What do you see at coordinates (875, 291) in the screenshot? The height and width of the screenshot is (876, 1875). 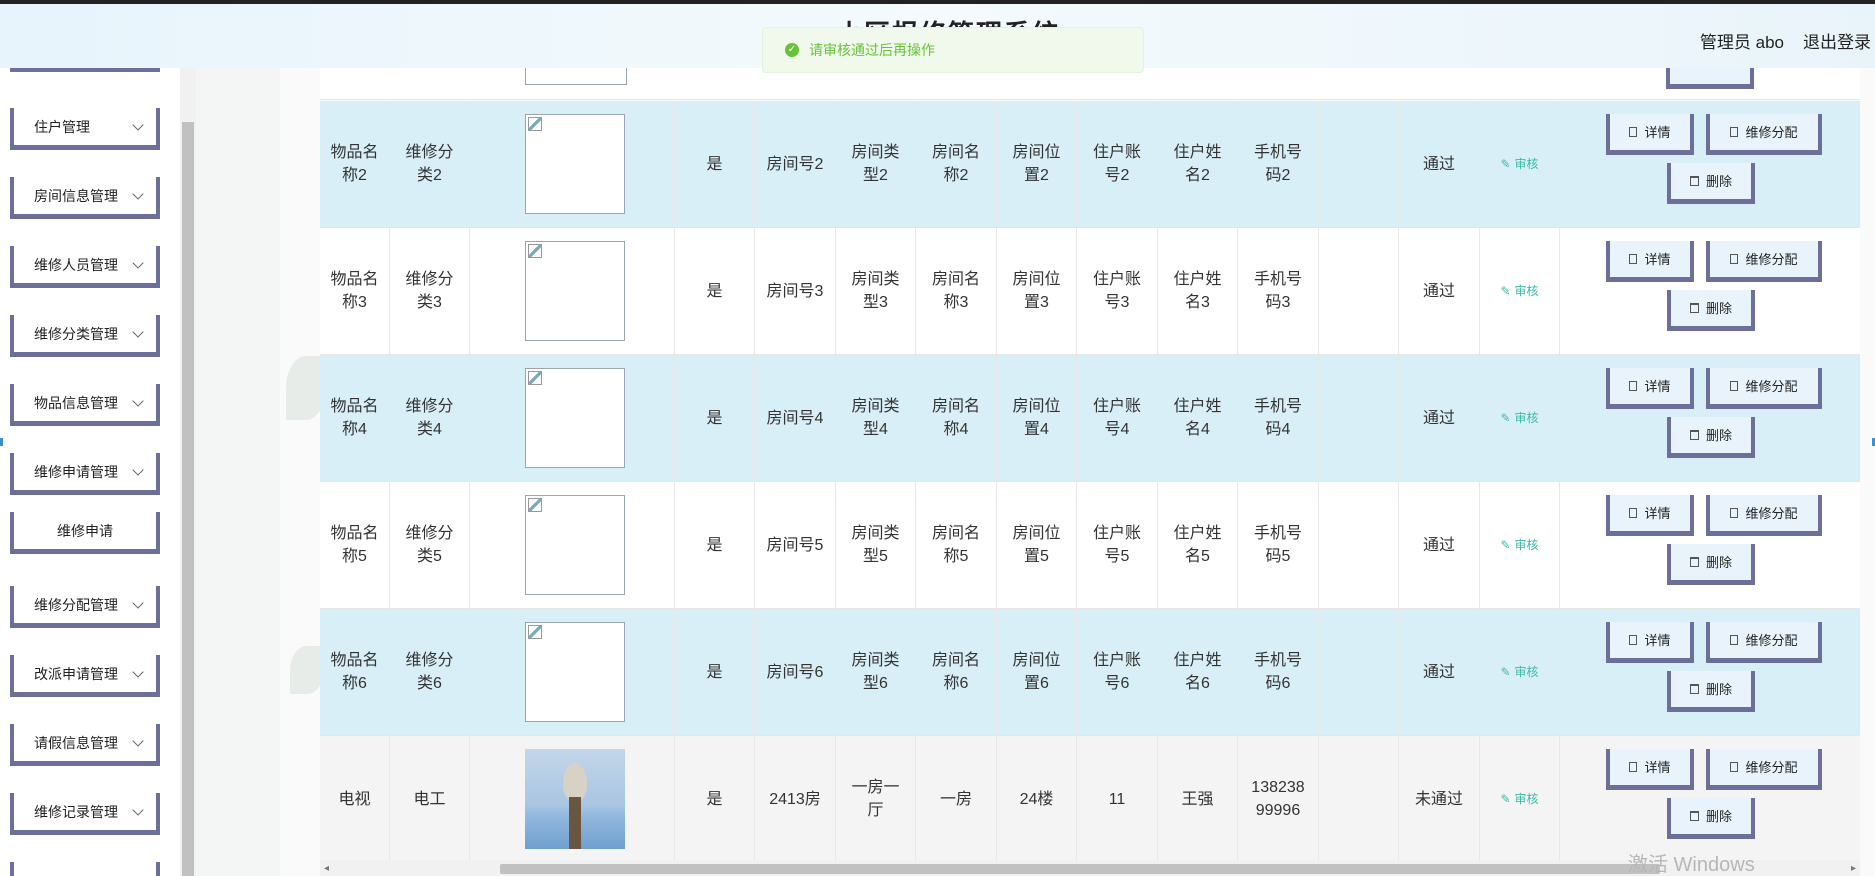 I see `cell-text: 房间类 型3` at bounding box center [875, 291].